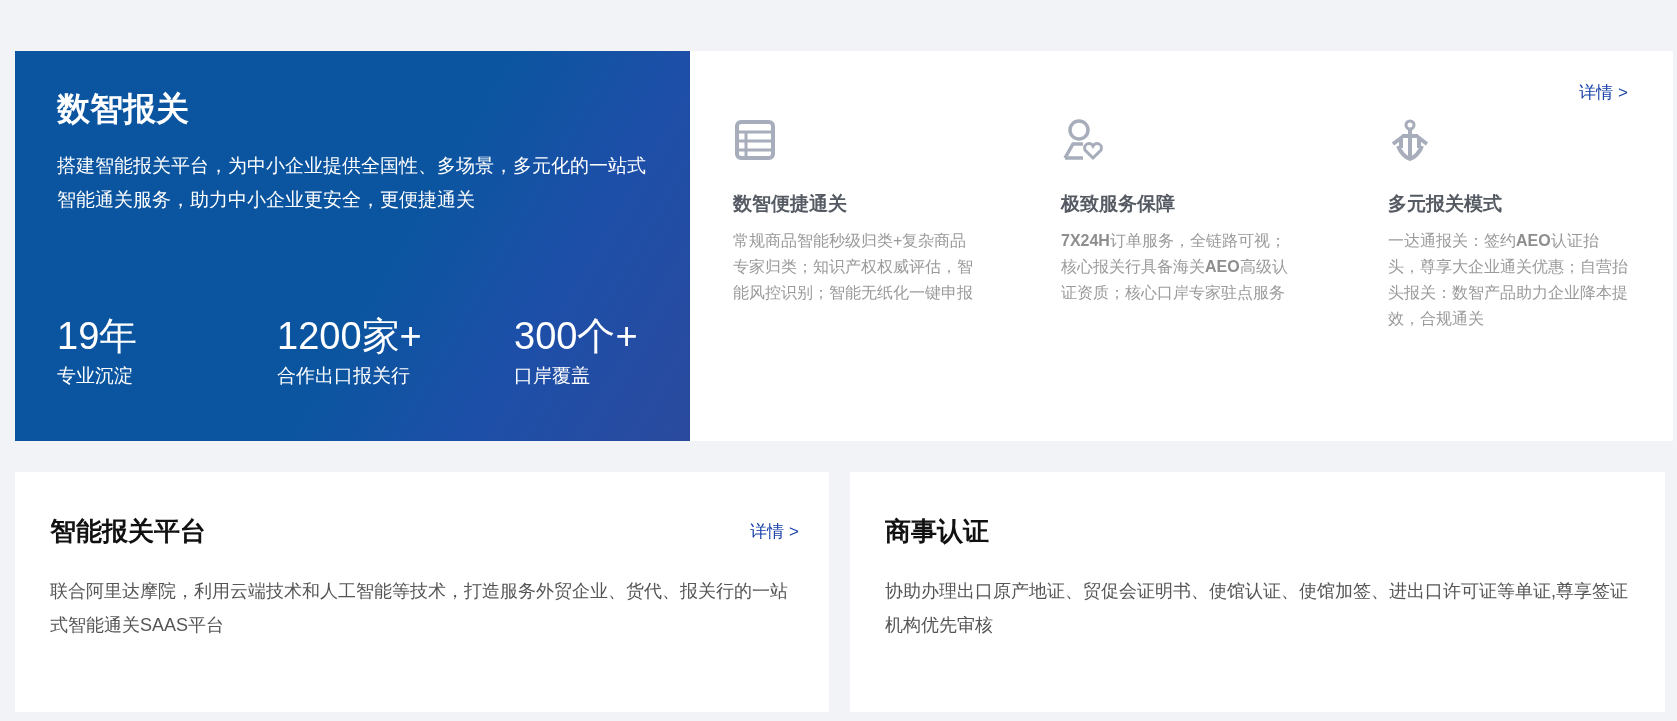  Describe the element at coordinates (352, 183) in the screenshot. I see `hero-description: 搭建智能报关平台，为中小企业提供全国性、多场景，多元化的一站式智能通关服务，助力中小企业更安全，更便捷通关` at that location.